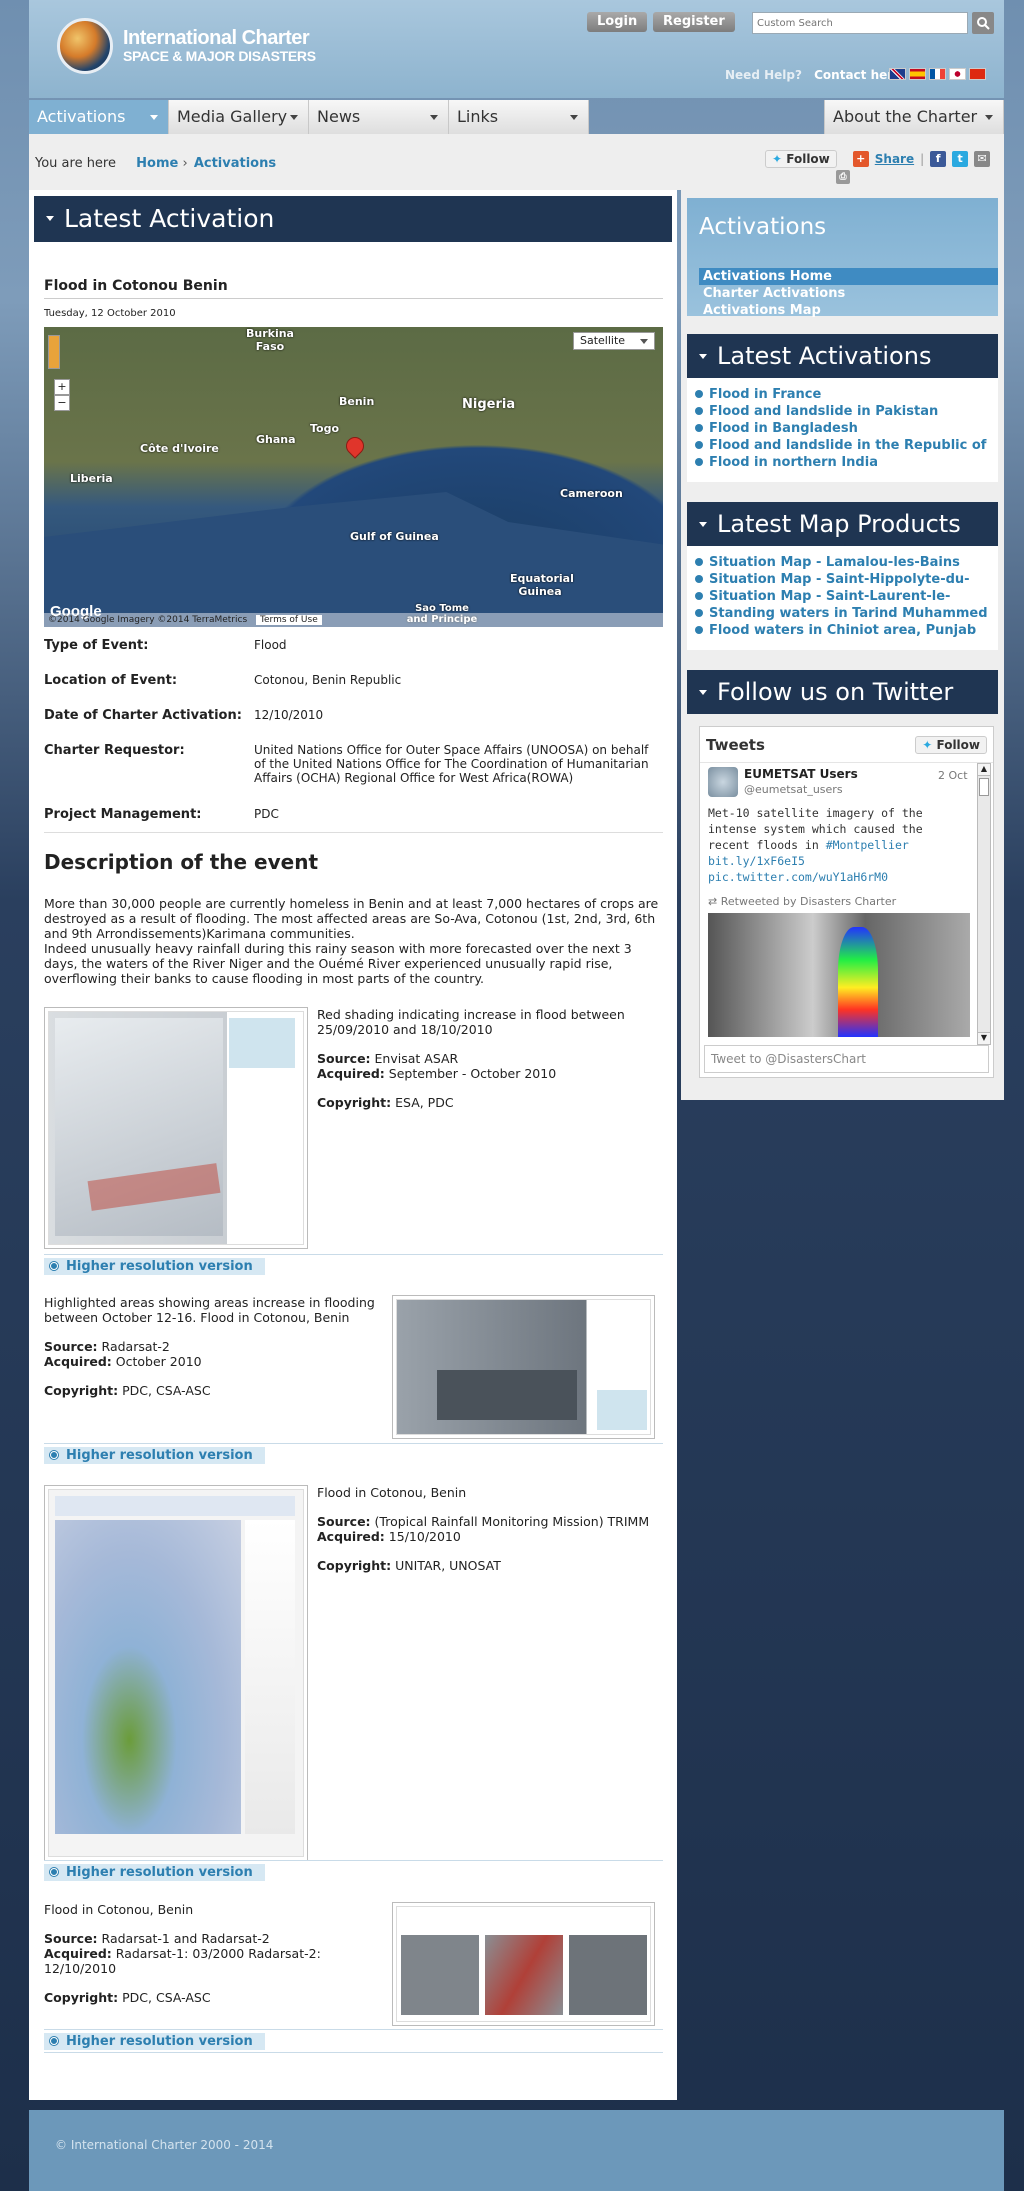 The image size is (1024, 2191). I want to click on activations-menu-title: Activations, so click(763, 227).